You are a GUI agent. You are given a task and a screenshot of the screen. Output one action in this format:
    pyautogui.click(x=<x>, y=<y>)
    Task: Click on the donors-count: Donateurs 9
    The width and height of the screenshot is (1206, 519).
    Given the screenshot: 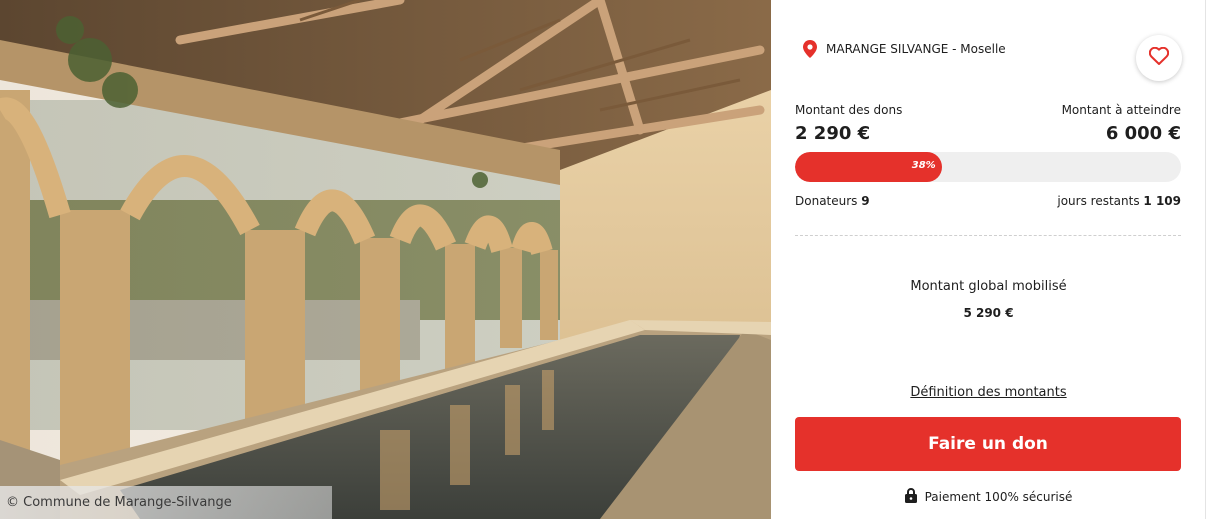 What is the action you would take?
    pyautogui.click(x=832, y=201)
    